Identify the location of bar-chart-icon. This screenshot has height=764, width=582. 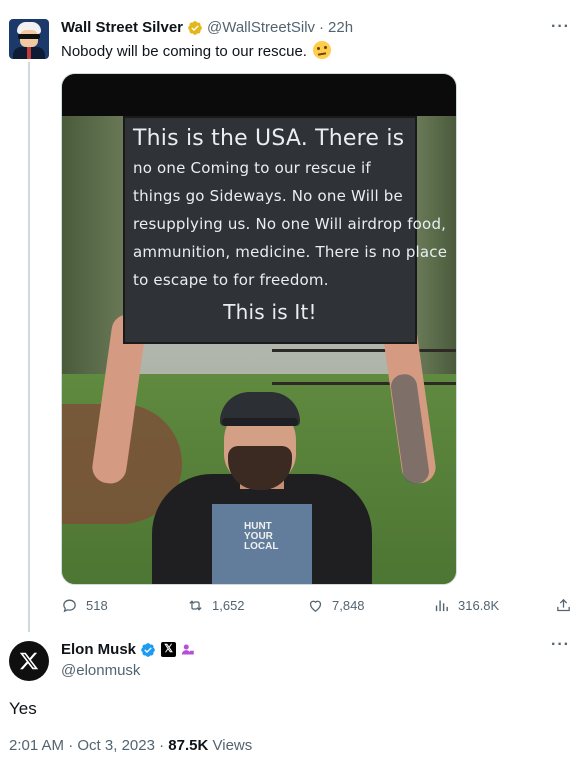
(441, 606).